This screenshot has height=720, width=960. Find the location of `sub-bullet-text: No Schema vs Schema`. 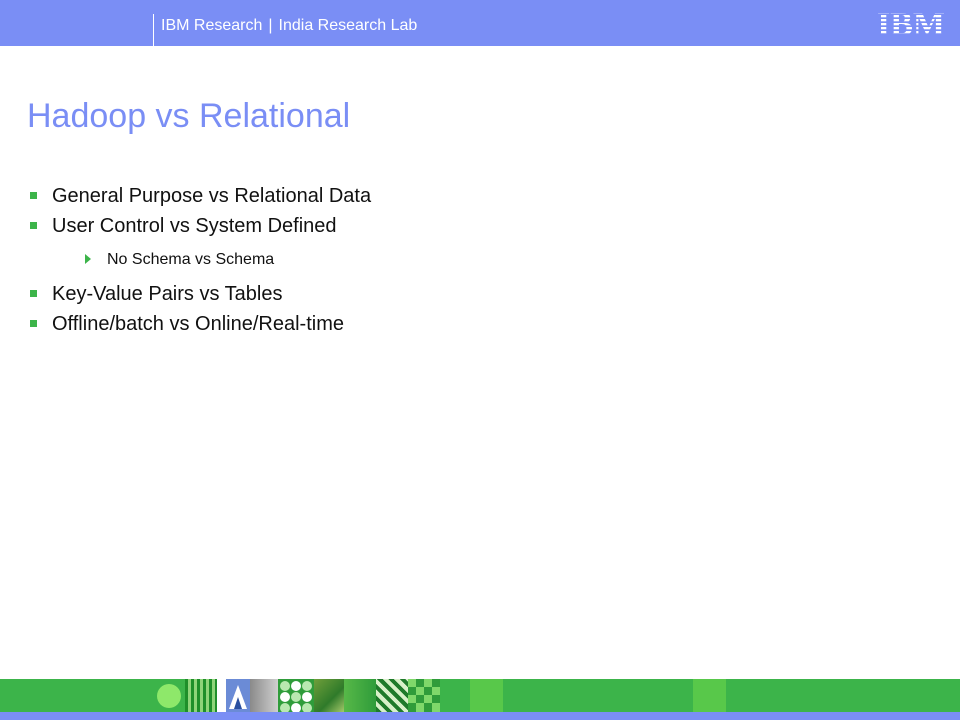

sub-bullet-text: No Schema vs Schema is located at coordinates (191, 259).